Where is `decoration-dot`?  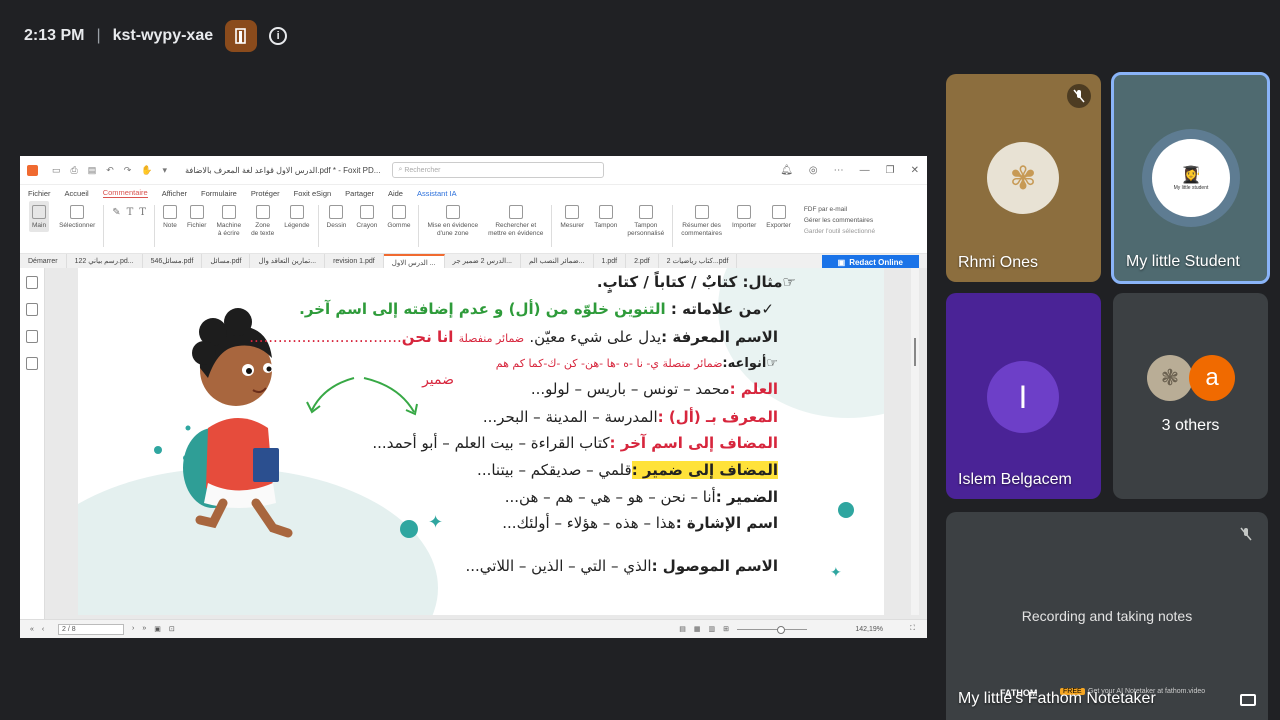 decoration-dot is located at coordinates (846, 510).